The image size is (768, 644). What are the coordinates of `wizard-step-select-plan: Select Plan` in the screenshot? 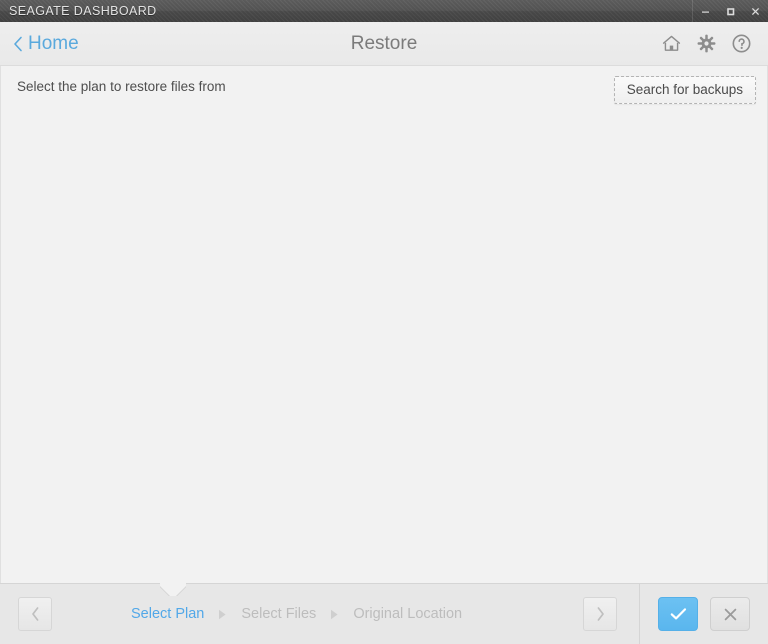 It's located at (167, 614).